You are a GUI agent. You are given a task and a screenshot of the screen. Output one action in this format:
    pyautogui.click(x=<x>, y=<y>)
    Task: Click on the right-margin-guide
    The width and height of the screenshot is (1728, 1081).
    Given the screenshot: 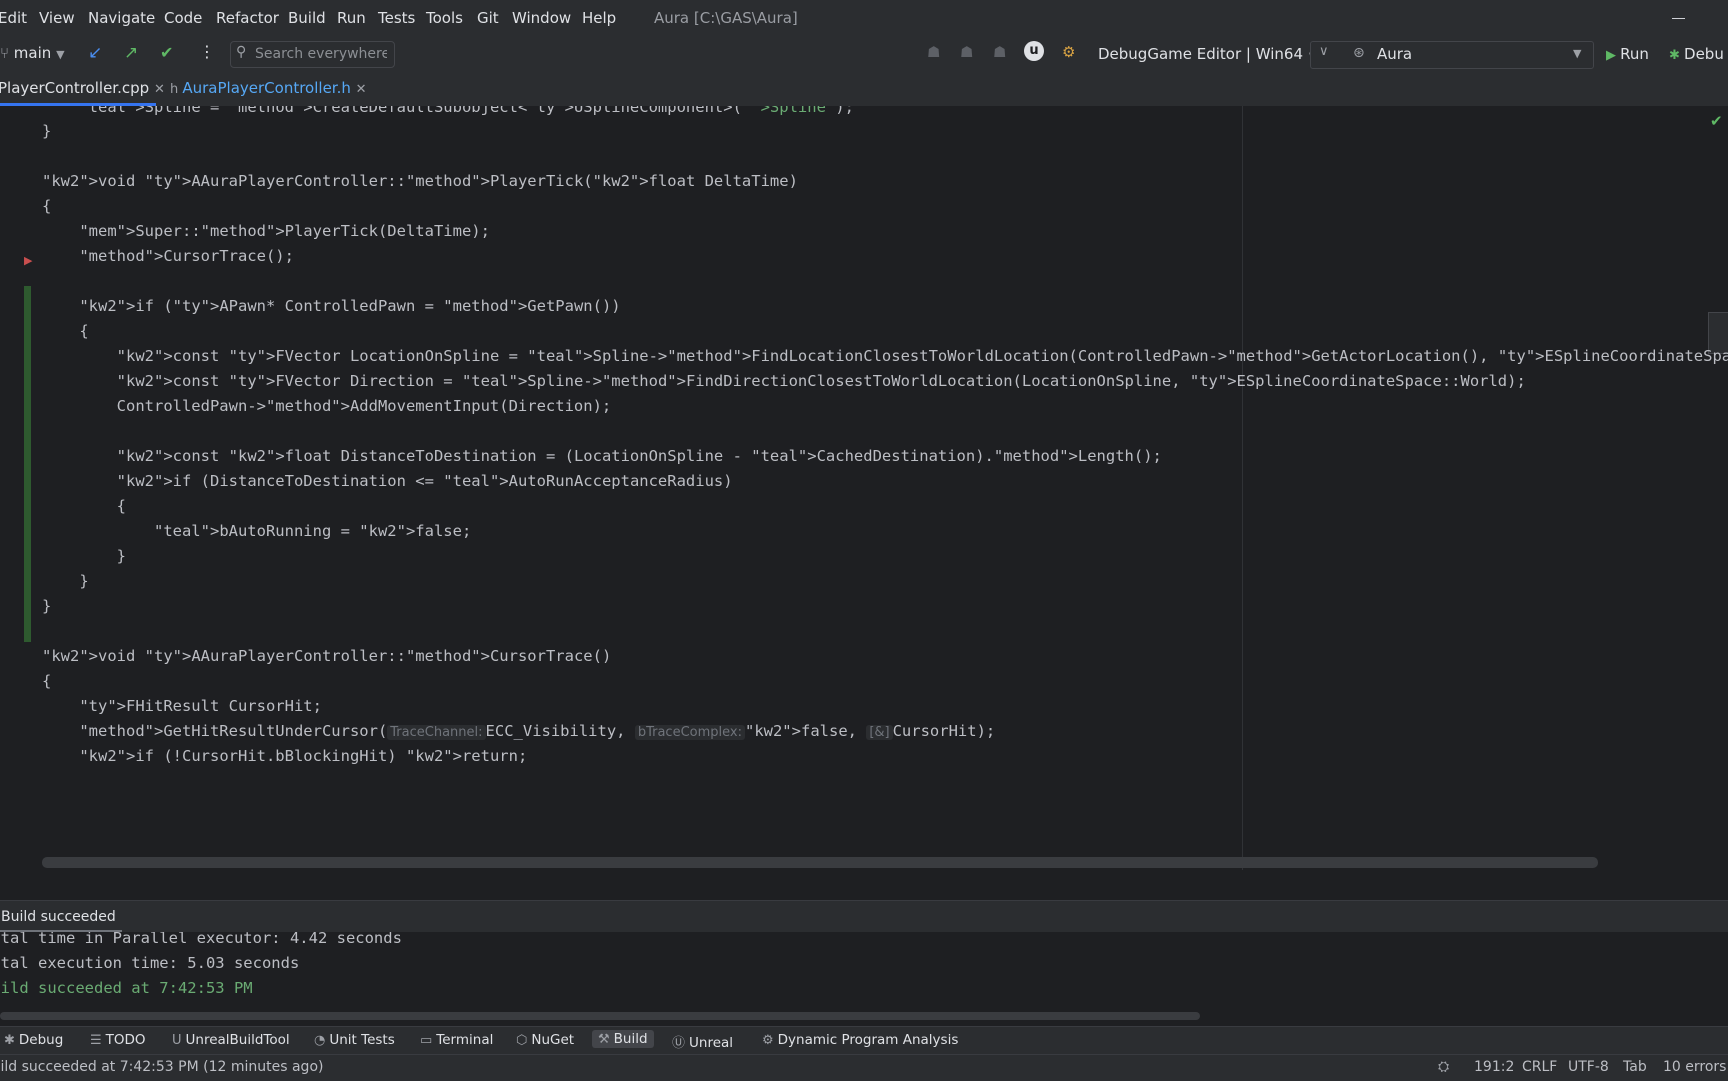 What is the action you would take?
    pyautogui.click(x=1242, y=488)
    